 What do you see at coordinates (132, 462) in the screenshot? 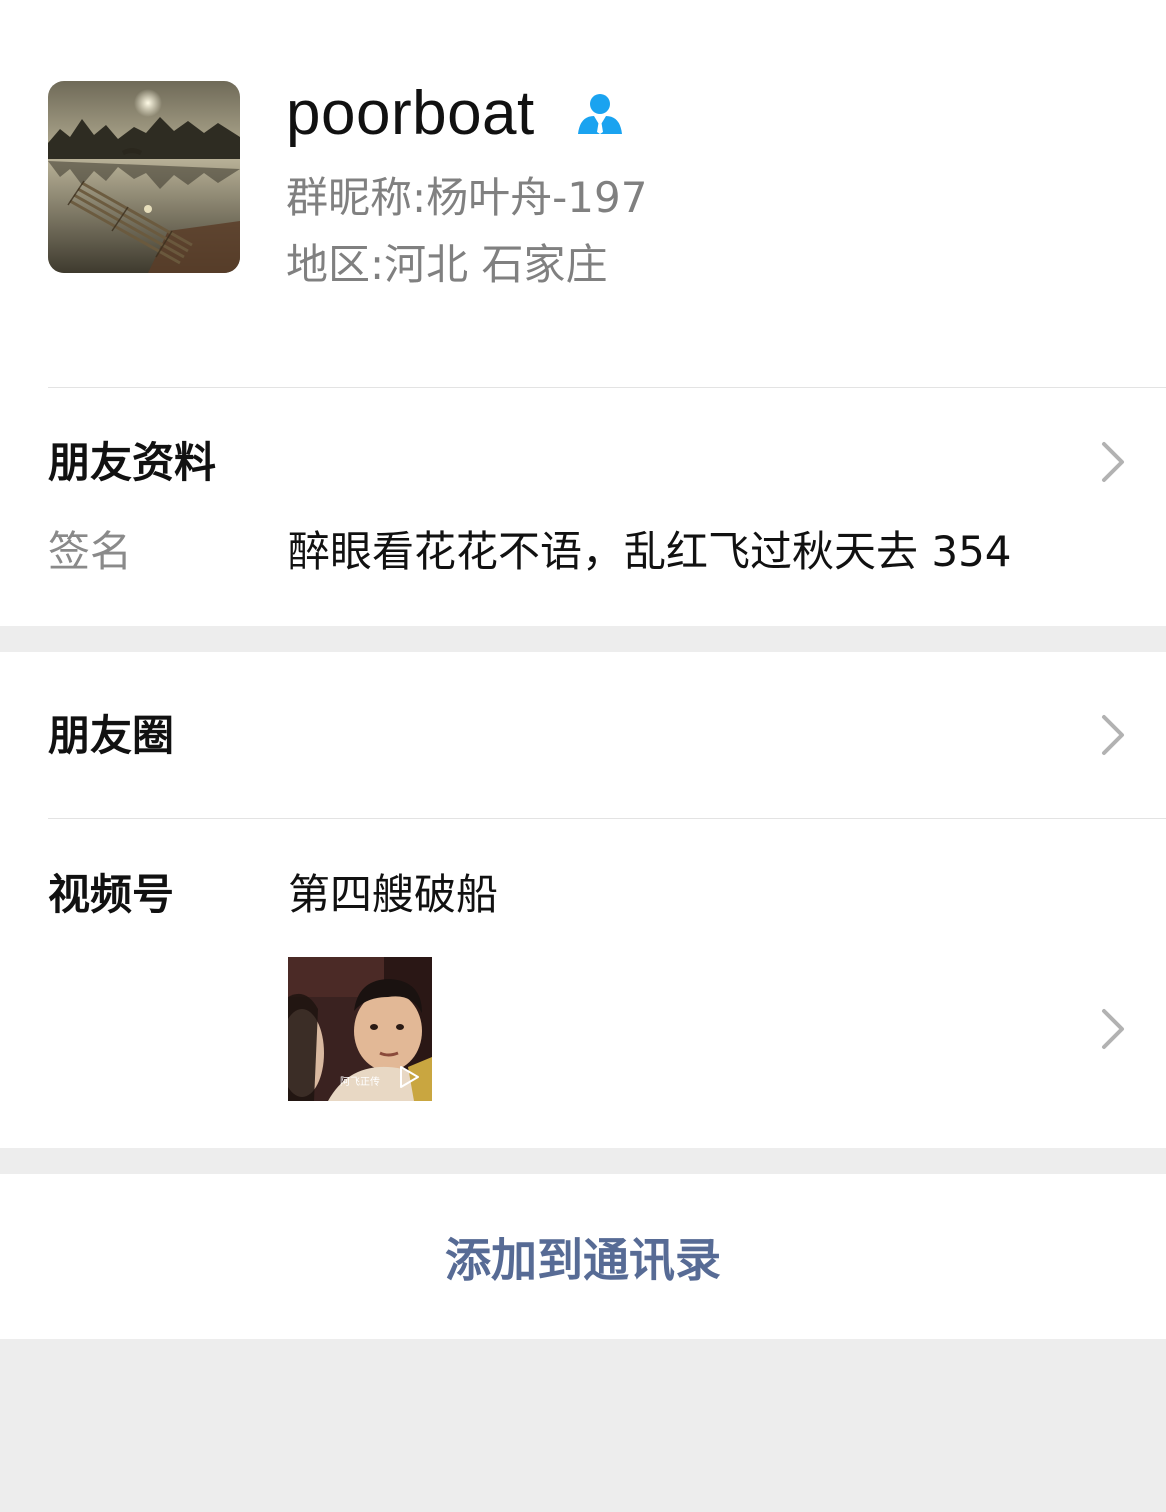
I see `friend-info-title: 朋友资料` at bounding box center [132, 462].